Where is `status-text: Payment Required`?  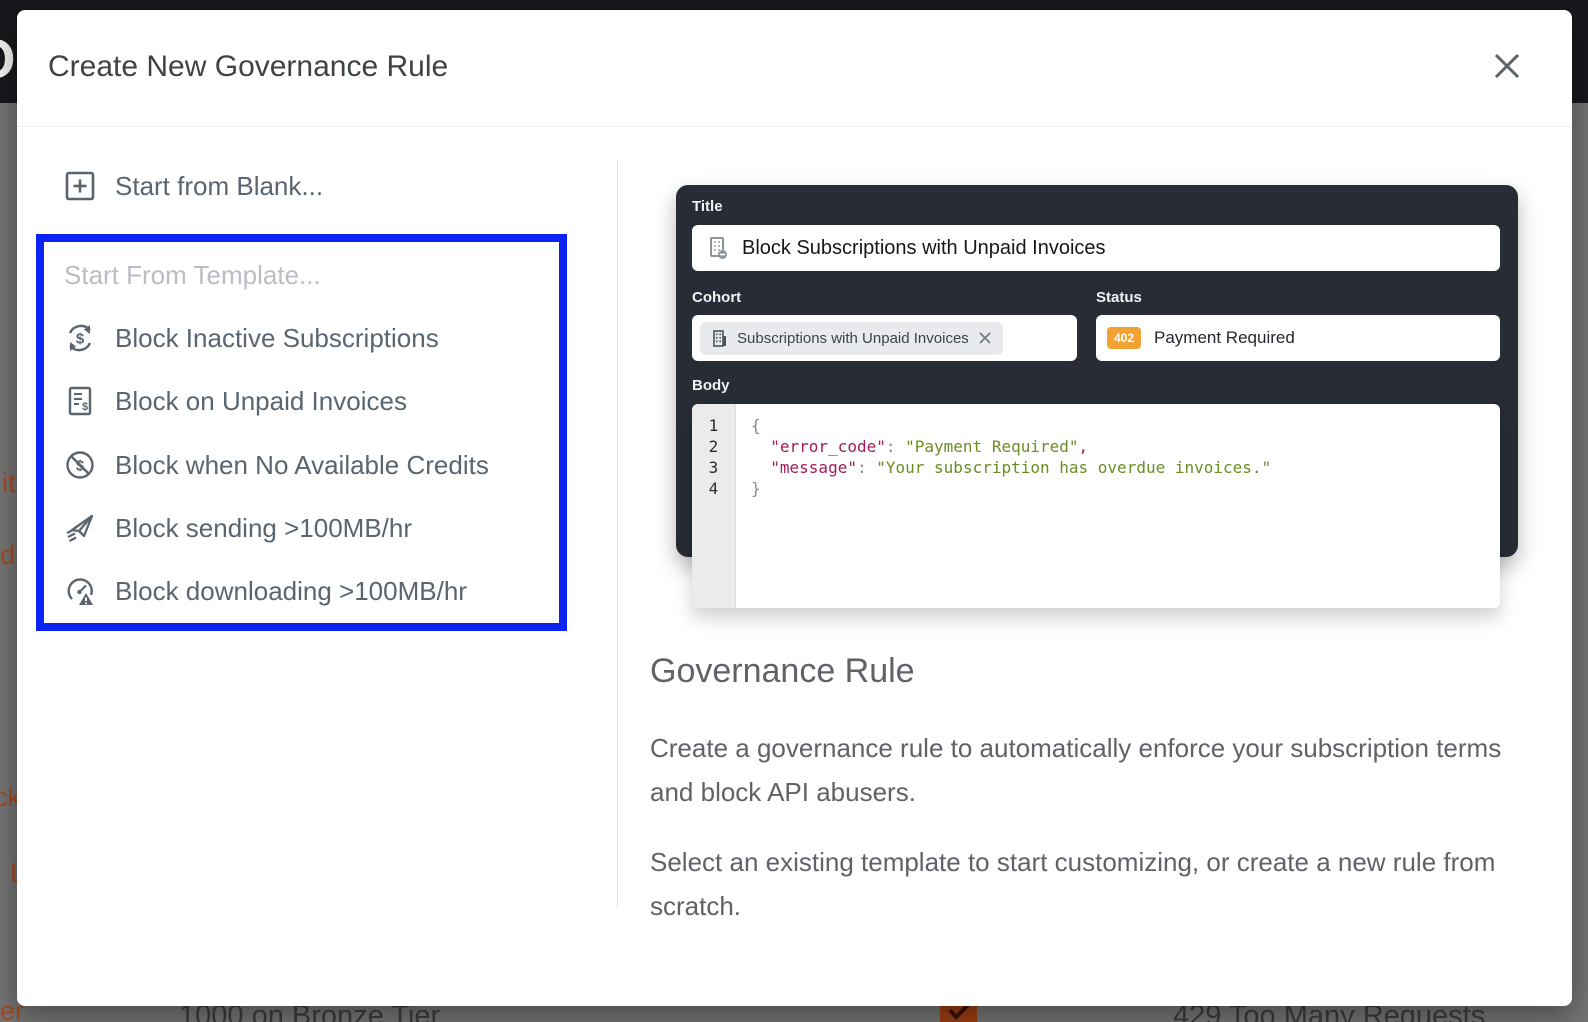
status-text: Payment Required is located at coordinates (1224, 337).